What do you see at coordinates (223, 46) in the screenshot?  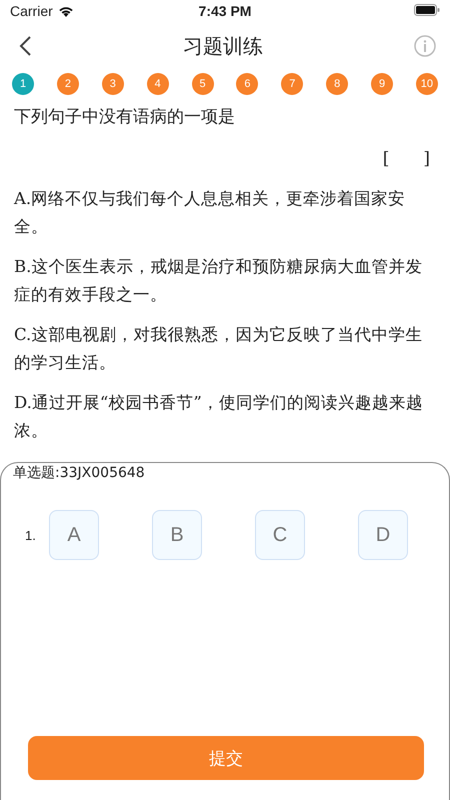 I see `page-title: 习题训练` at bounding box center [223, 46].